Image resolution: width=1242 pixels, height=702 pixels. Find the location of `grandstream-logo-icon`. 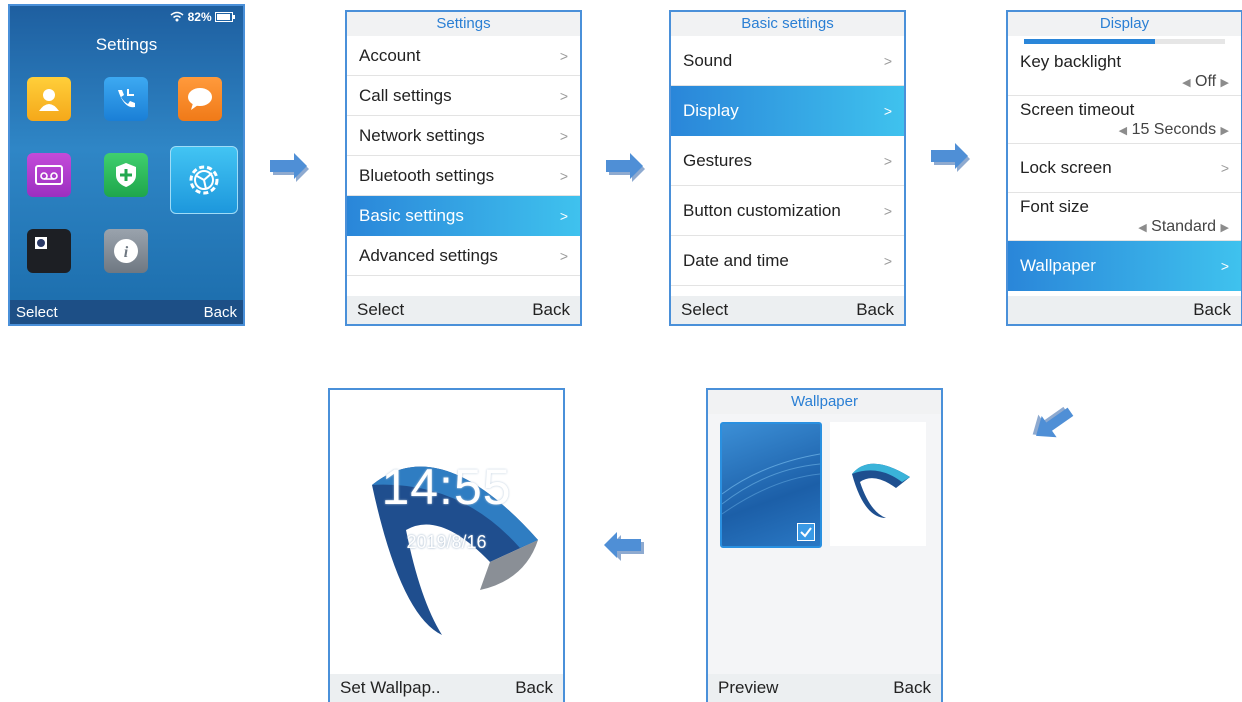

grandstream-logo-icon is located at coordinates (881, 490).